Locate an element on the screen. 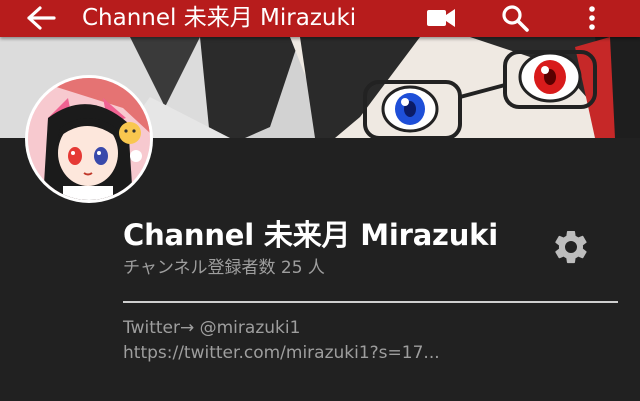  videocam-icon is located at coordinates (441, 18).